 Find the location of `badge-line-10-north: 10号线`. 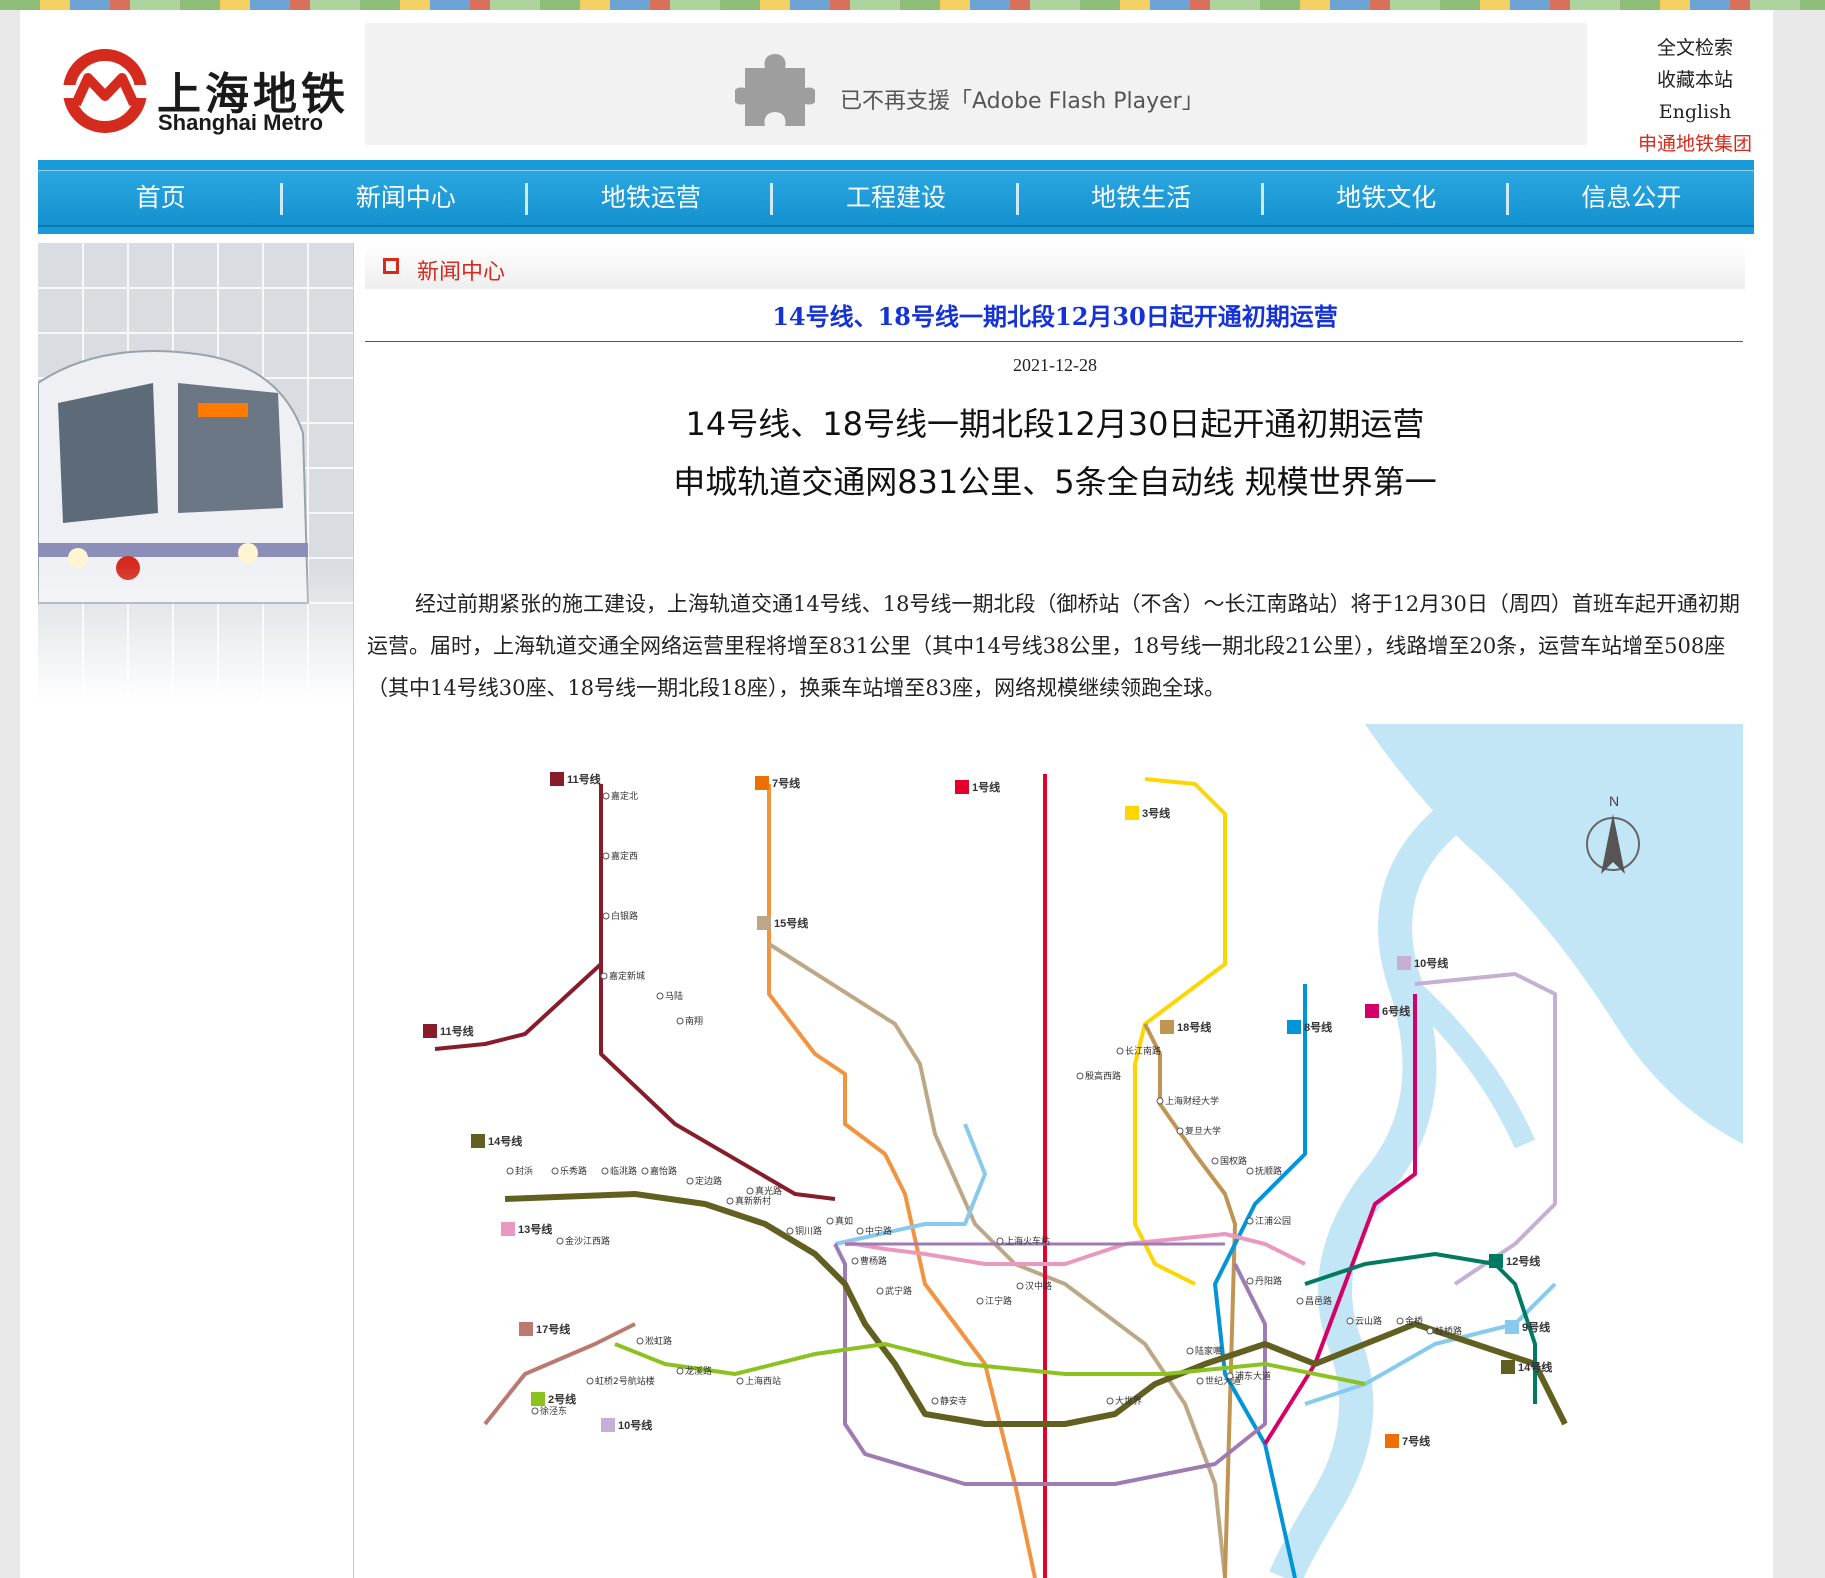

badge-line-10-north: 10号线 is located at coordinates (1422, 963).